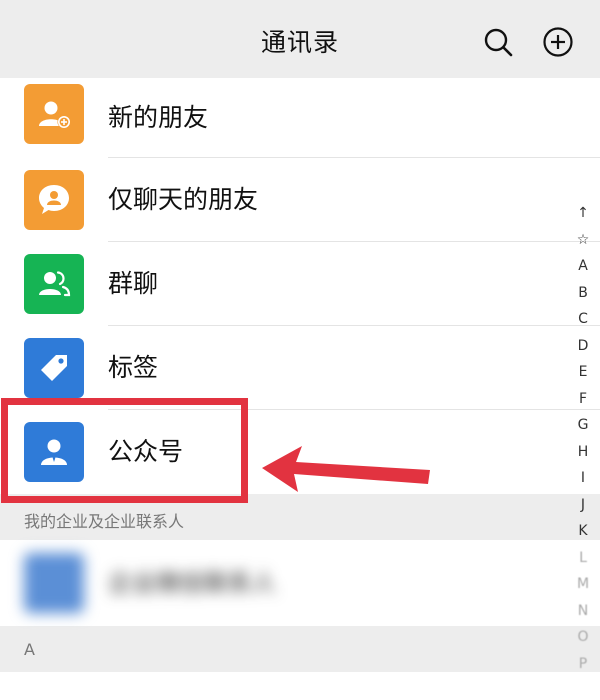 This screenshot has height=700, width=600. I want to click on alphabet-index-bar: ↑ ☆ A B C D E F G H I J K L M N O P, so click(583, 438).